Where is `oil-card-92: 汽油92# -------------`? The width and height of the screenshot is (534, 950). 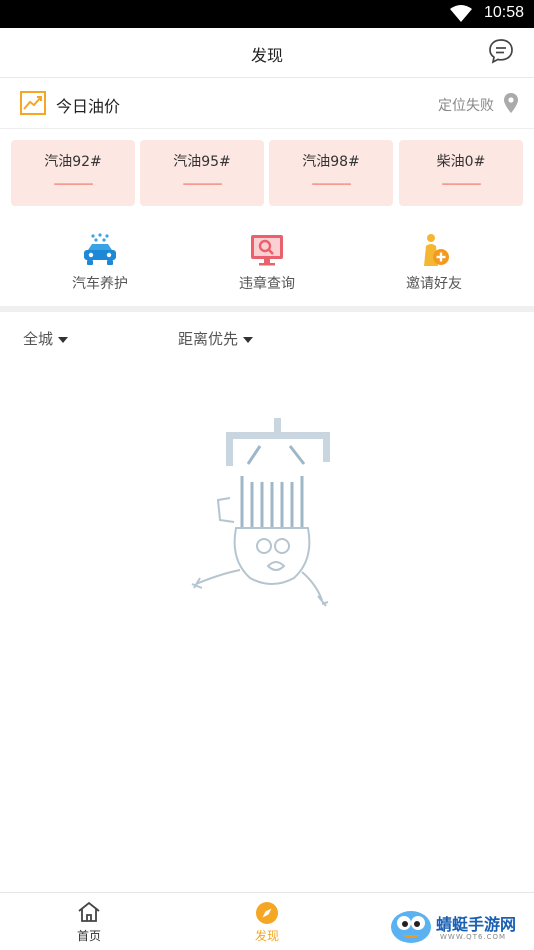
oil-card-92: 汽油92# ------------- is located at coordinates (73, 173).